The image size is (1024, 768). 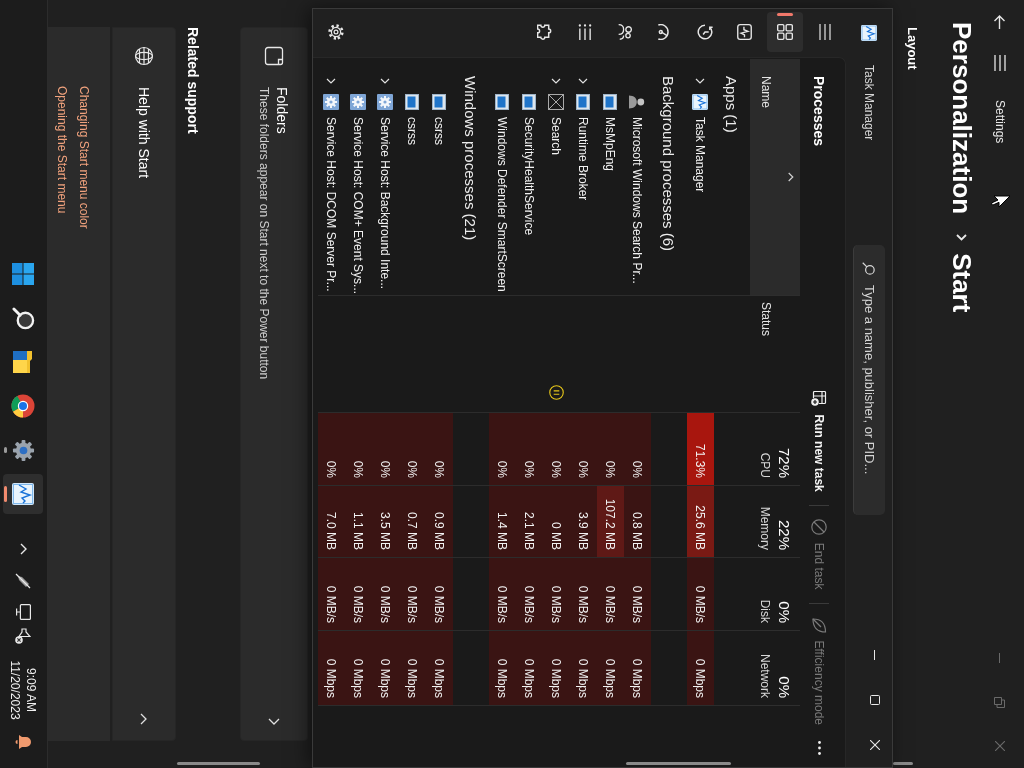 What do you see at coordinates (819, 111) in the screenshot?
I see `page-title: Processes` at bounding box center [819, 111].